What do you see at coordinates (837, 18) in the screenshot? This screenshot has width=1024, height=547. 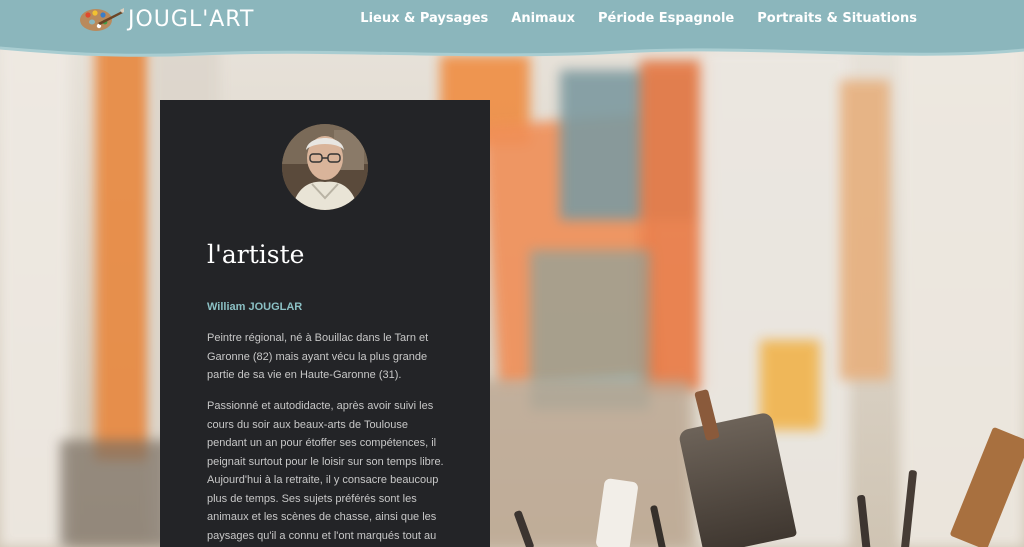 I see `nav-portraits-situations: Portraits & Situations` at bounding box center [837, 18].